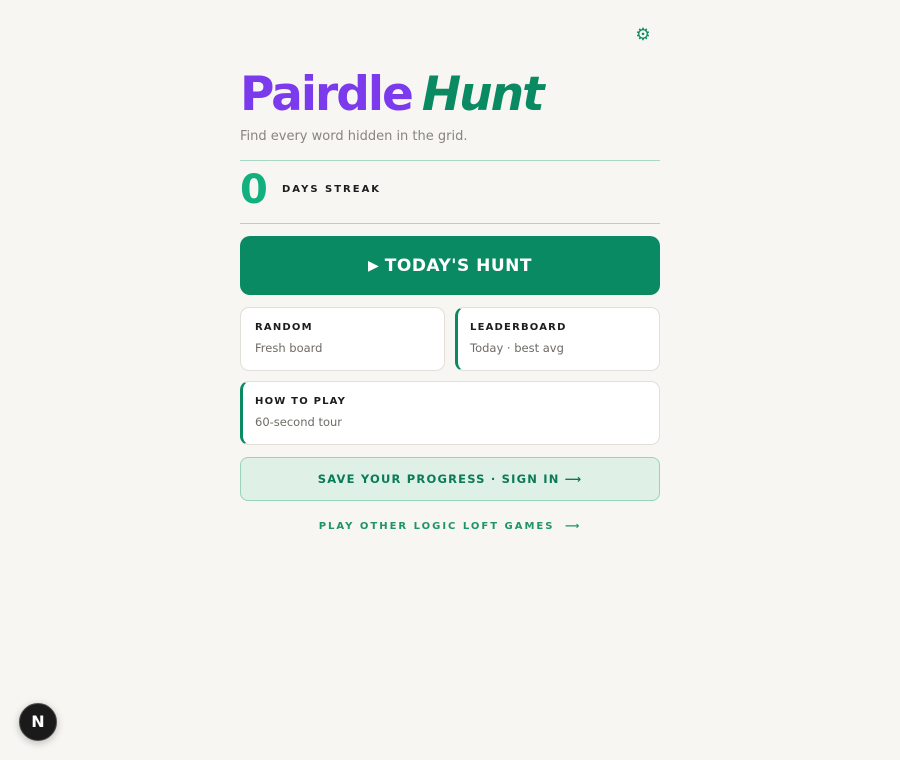 Image resolution: width=900 pixels, height=760 pixels. What do you see at coordinates (299, 422) in the screenshot?
I see `how-to-play-subtitle: 60-second tour` at bounding box center [299, 422].